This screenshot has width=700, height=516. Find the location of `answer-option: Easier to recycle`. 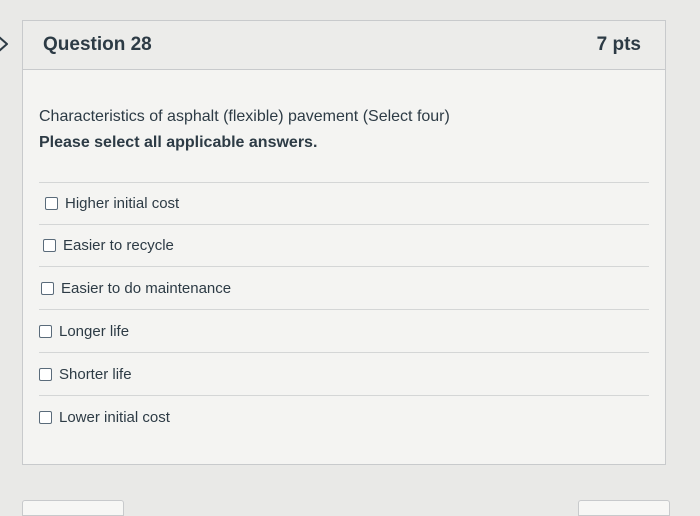

answer-option: Easier to recycle is located at coordinates (344, 246).